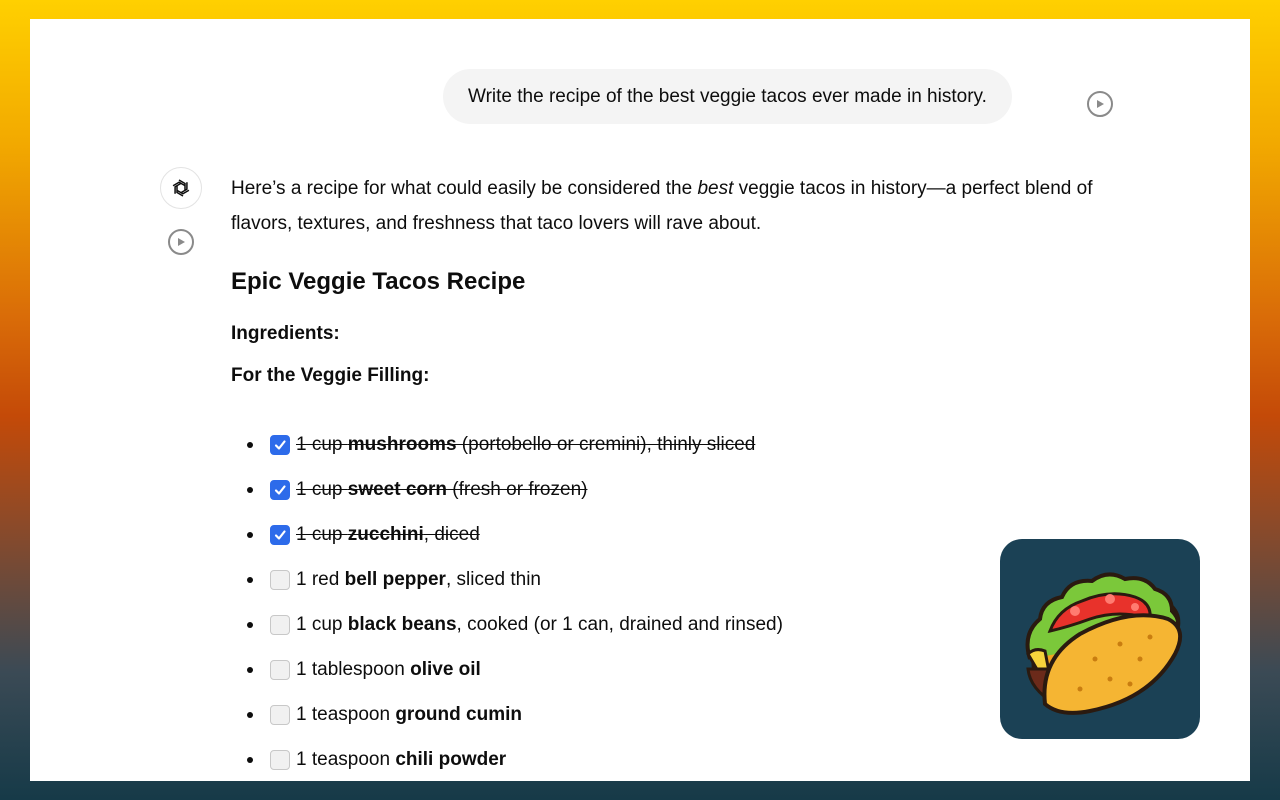  I want to click on ingredient-item: 1 tablespoon olive oil, so click(671, 669).